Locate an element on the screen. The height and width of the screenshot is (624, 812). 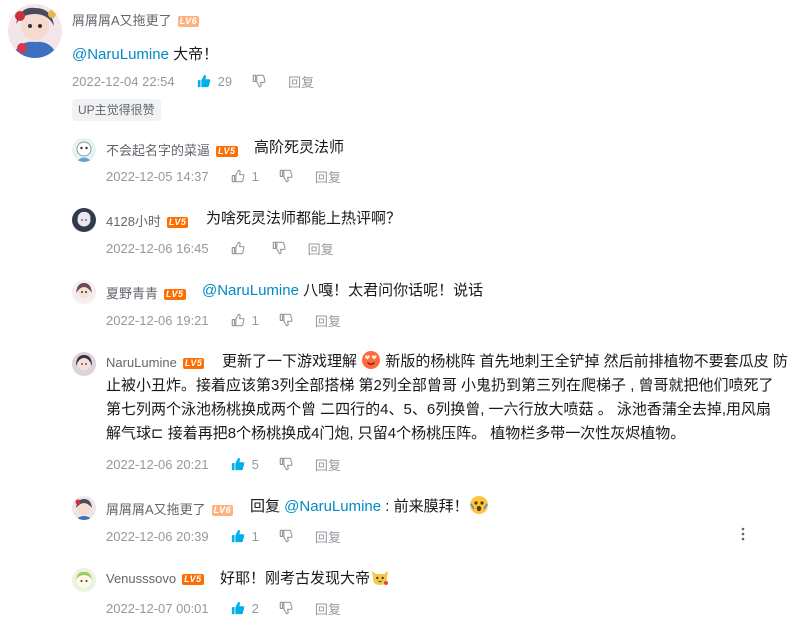
comment-text: 高阶死灵法师 is located at coordinates (299, 147).